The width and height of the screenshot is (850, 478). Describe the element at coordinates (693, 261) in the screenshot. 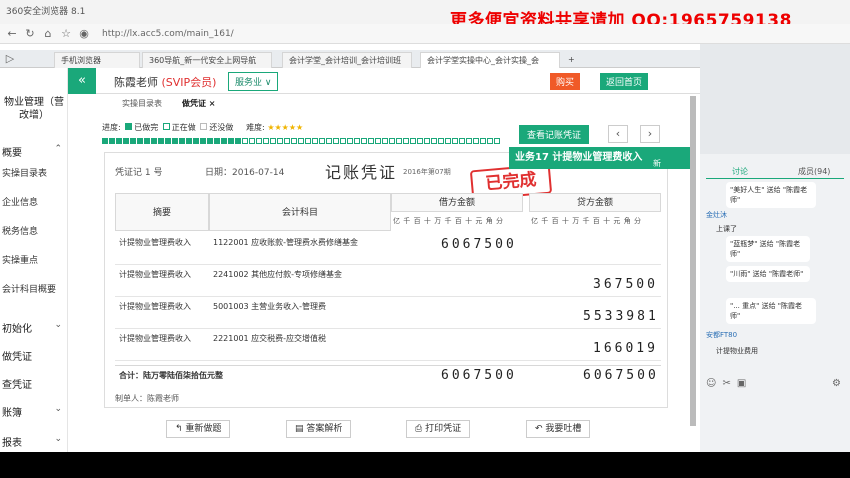

I see `scrollbar-thumb` at that location.